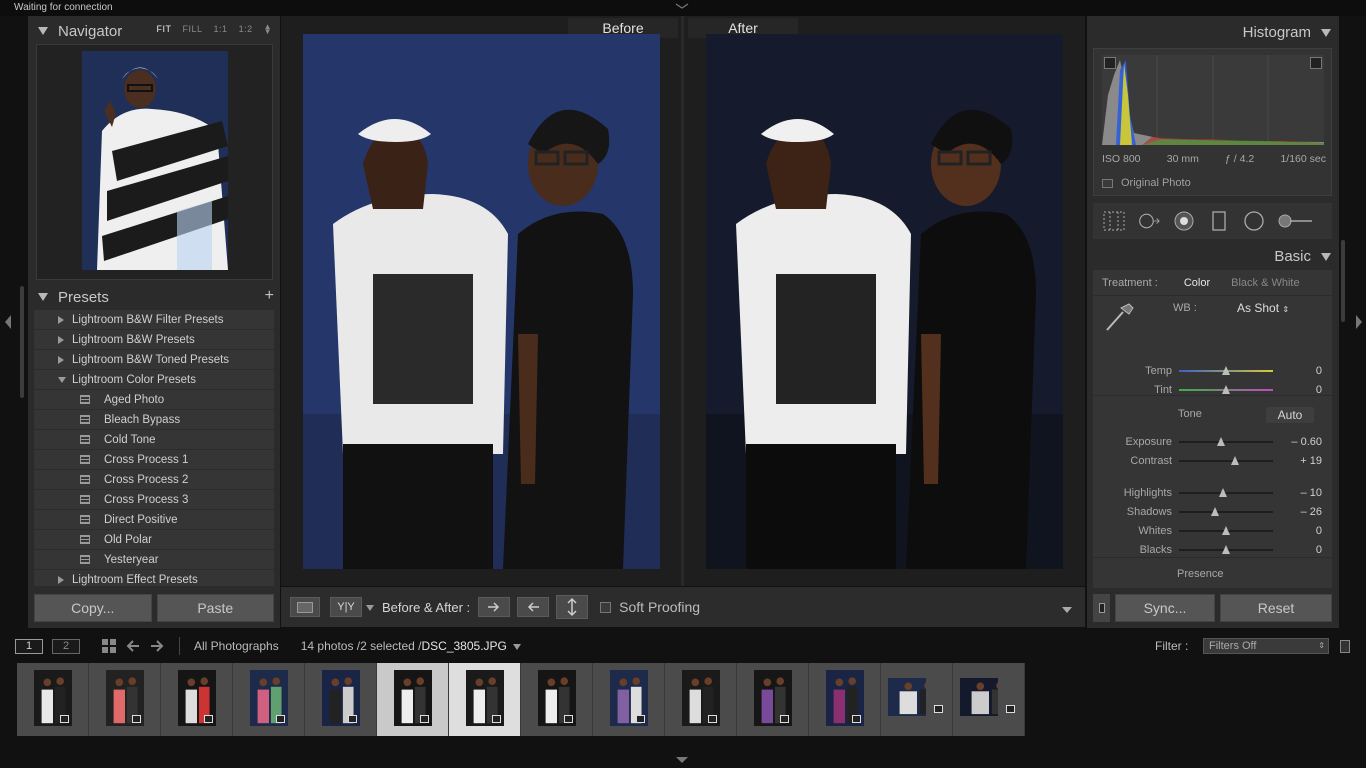 This screenshot has height=768, width=1366. Describe the element at coordinates (463, 646) in the screenshot. I see `current-filename: DSC_3805.JPG` at that location.